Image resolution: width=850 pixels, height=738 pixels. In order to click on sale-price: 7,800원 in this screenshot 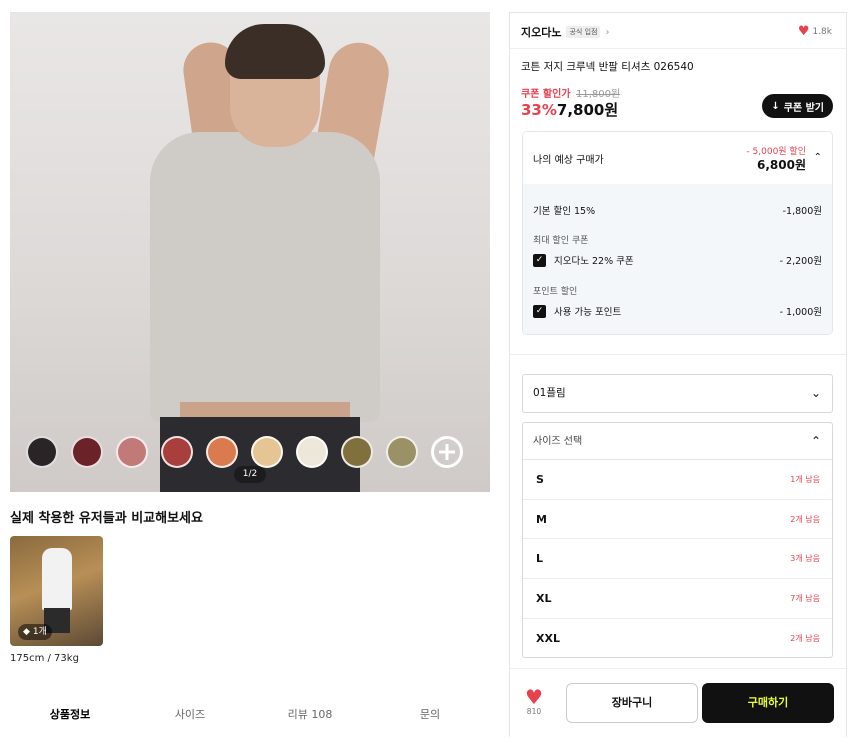, I will do `click(587, 110)`.